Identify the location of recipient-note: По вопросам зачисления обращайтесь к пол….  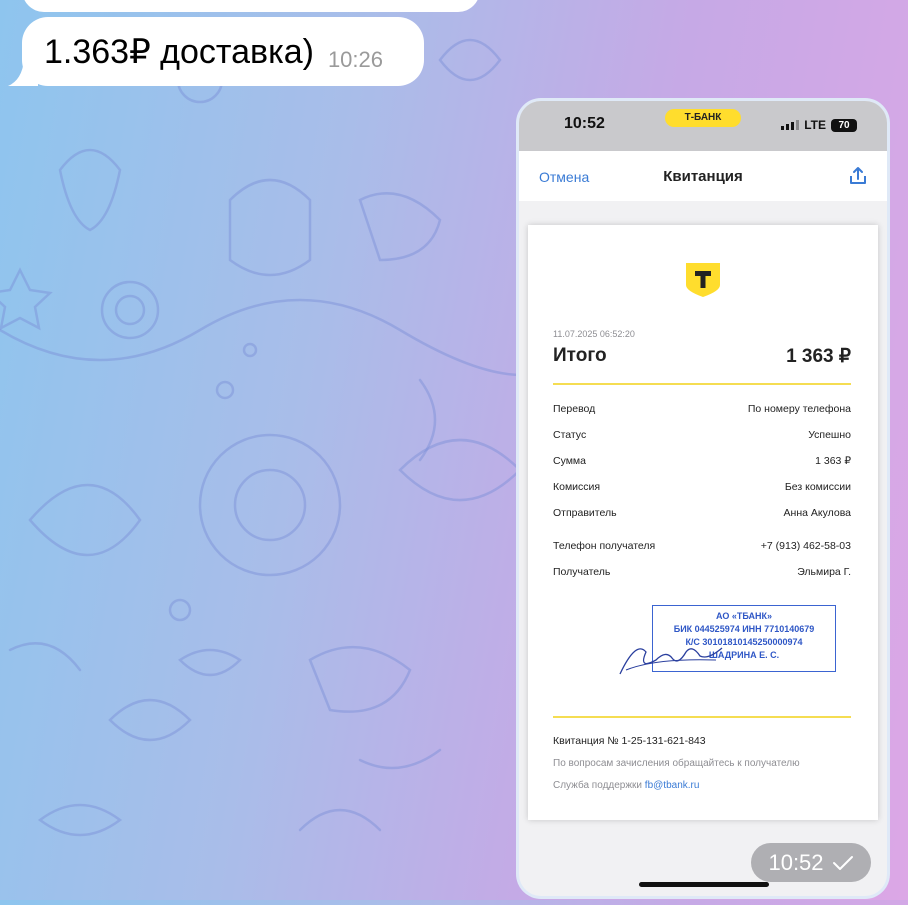
(676, 763).